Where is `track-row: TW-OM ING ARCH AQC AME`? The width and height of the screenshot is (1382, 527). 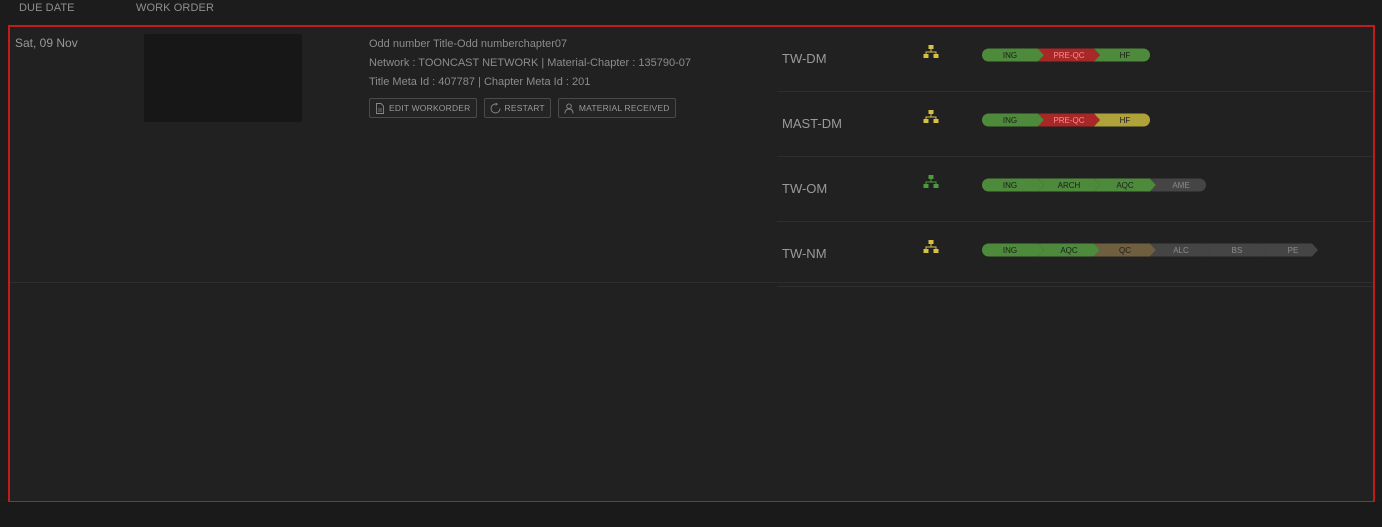
track-row: TW-OM ING ARCH AQC AME is located at coordinates (1075, 189).